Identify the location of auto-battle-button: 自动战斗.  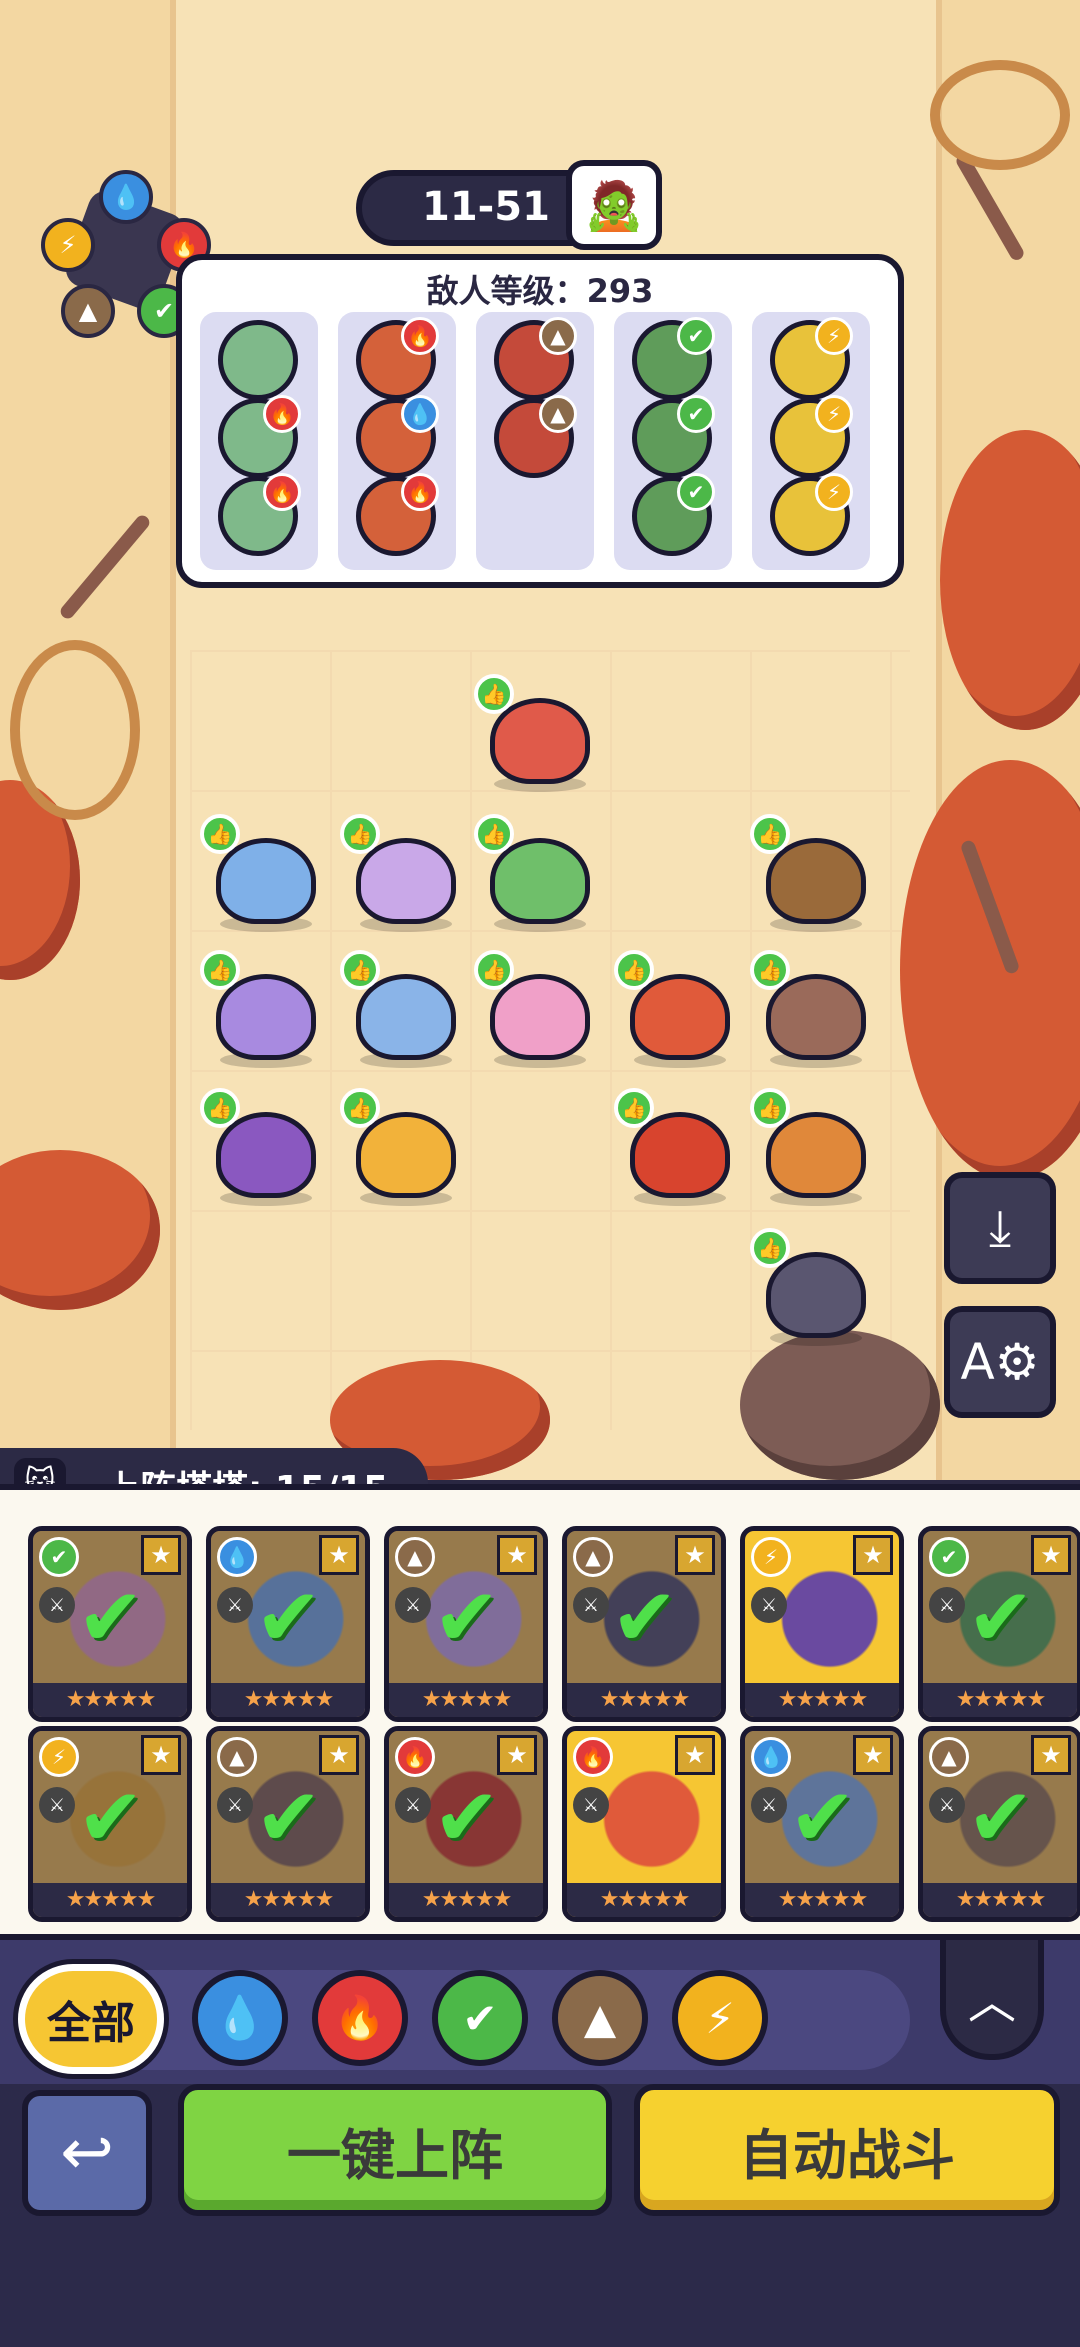
(847, 2150).